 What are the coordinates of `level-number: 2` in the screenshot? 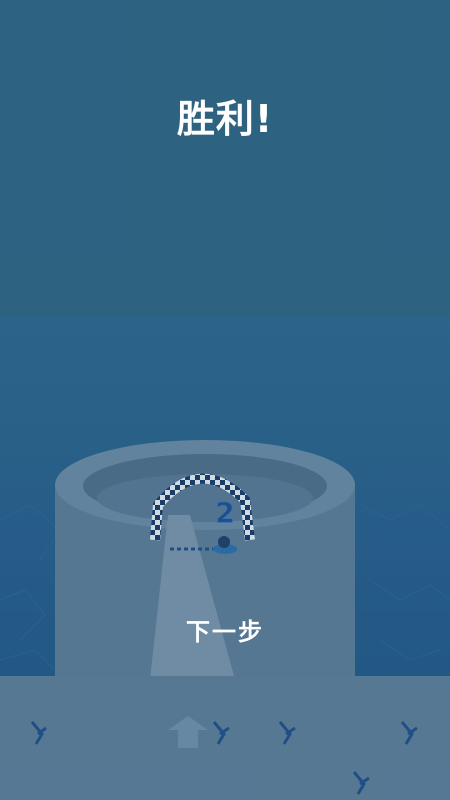 It's located at (224, 512).